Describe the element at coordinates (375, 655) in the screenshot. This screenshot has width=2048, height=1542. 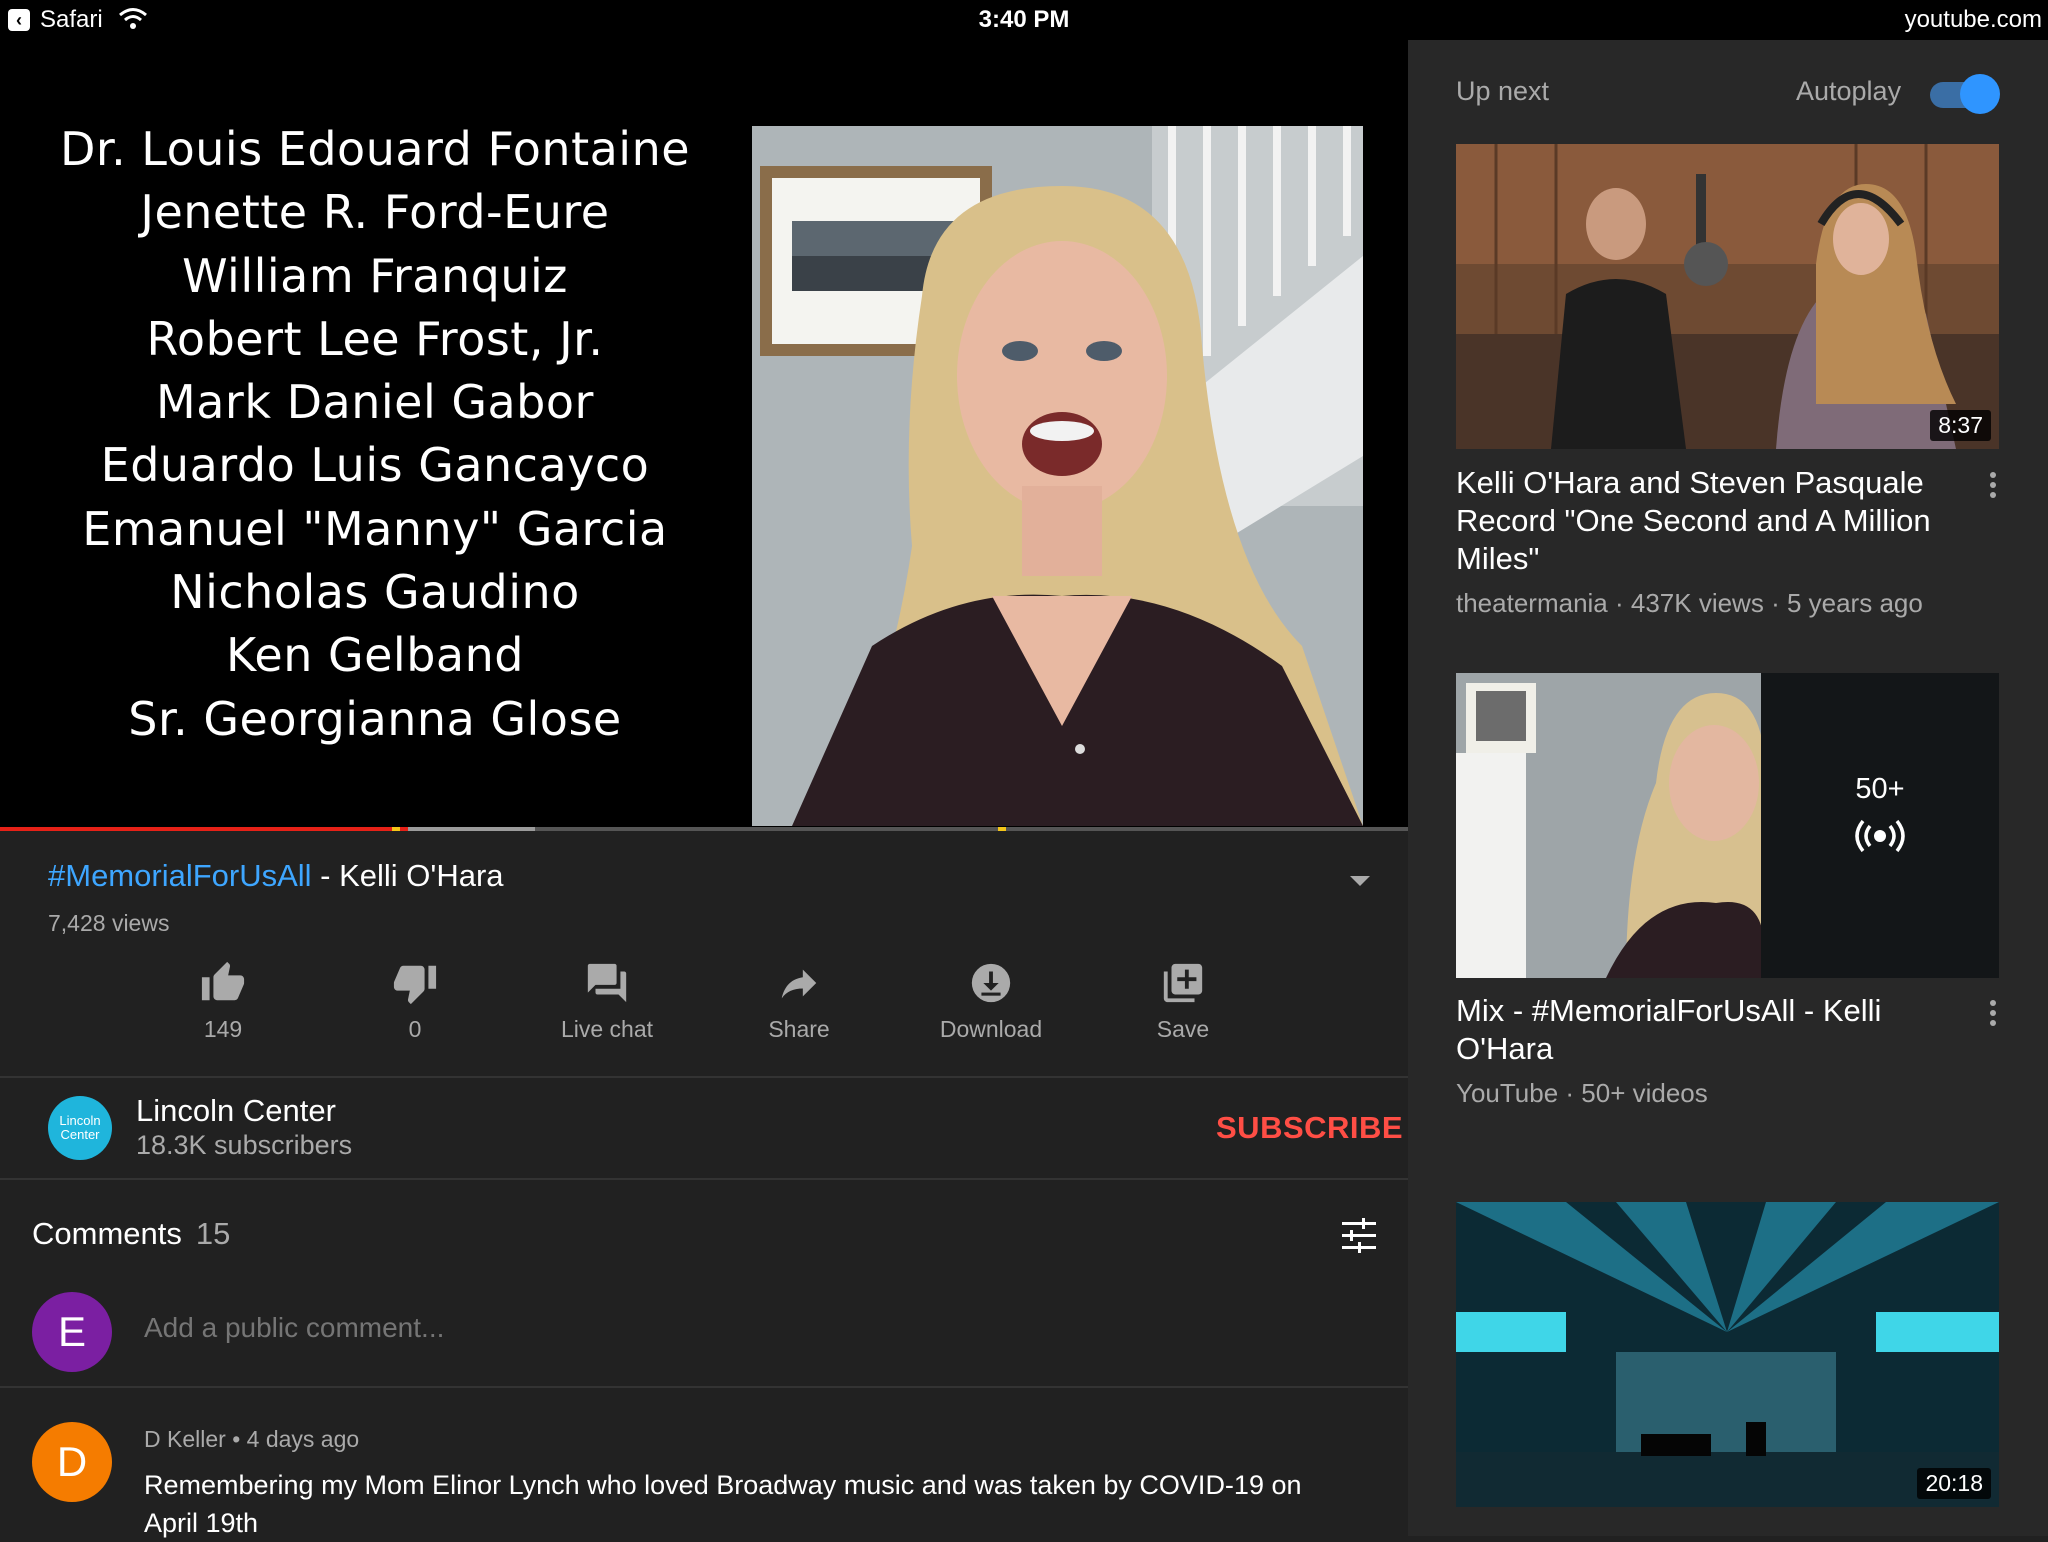
I see `memorial-name: Ken Gelband` at that location.